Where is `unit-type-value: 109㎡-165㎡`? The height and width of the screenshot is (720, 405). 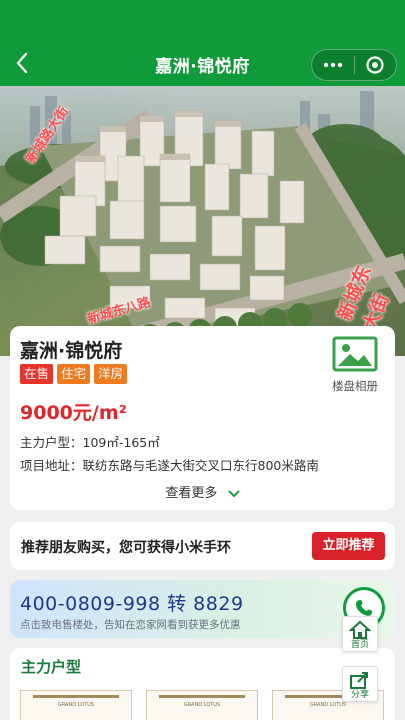 unit-type-value: 109㎡-165㎡ is located at coordinates (121, 442).